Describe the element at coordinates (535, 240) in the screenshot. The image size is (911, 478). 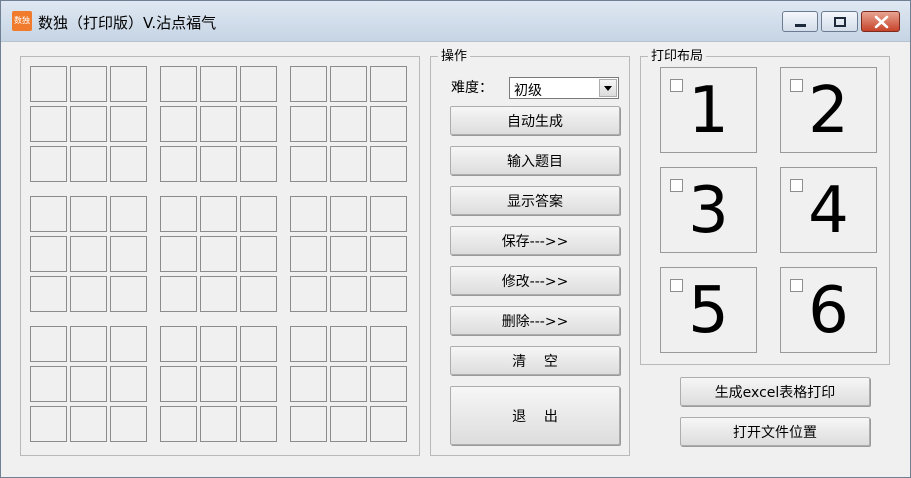
I see `save-button: 保存--->>` at that location.